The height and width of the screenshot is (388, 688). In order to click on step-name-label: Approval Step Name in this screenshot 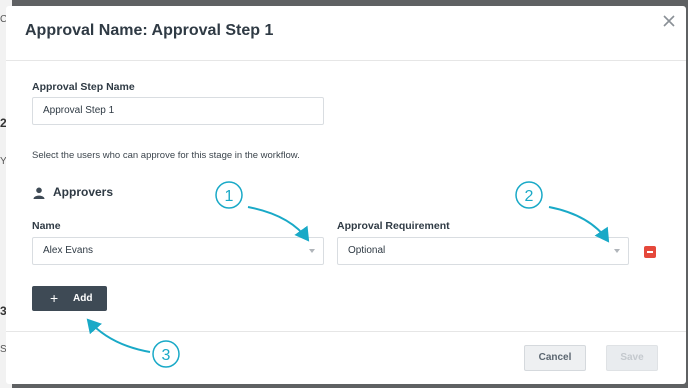, I will do `click(83, 87)`.